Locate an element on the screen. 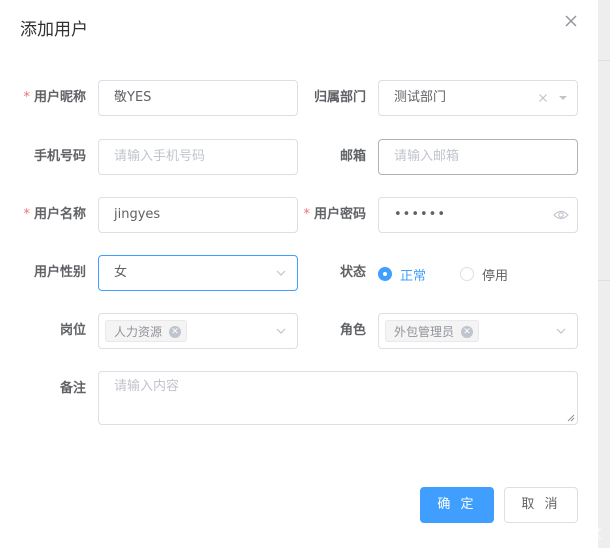  dept-value: 测试部门 is located at coordinates (420, 97).